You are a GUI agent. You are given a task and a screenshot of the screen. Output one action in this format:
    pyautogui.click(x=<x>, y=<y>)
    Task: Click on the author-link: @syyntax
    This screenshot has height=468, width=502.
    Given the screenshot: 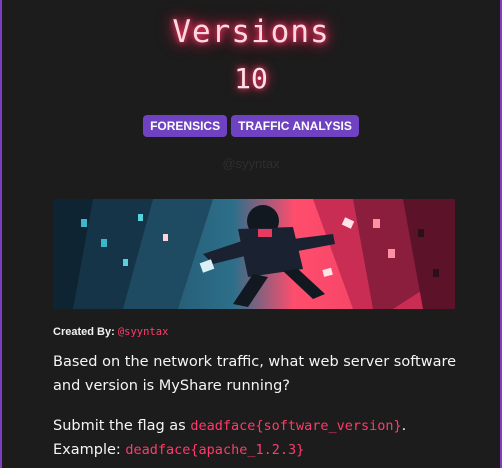 What is the action you would take?
    pyautogui.click(x=143, y=332)
    